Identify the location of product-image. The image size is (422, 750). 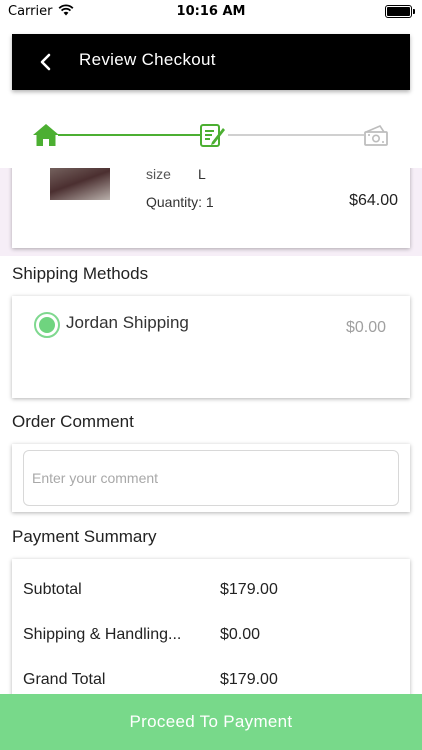
(80, 184).